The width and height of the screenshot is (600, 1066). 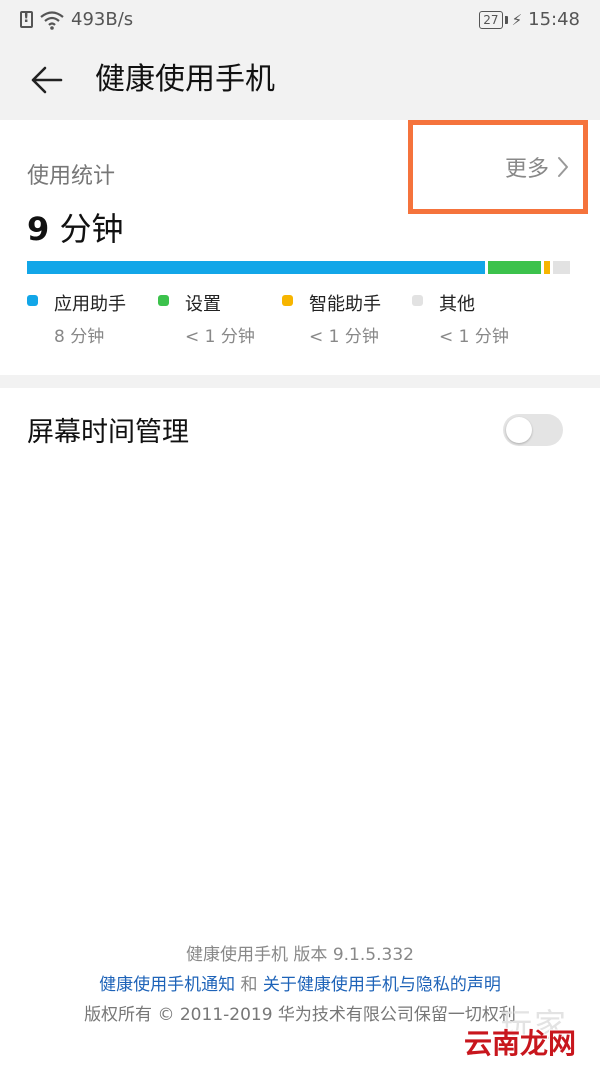 I want to click on screen-time-row: 屏幕时间管理, so click(x=300, y=430).